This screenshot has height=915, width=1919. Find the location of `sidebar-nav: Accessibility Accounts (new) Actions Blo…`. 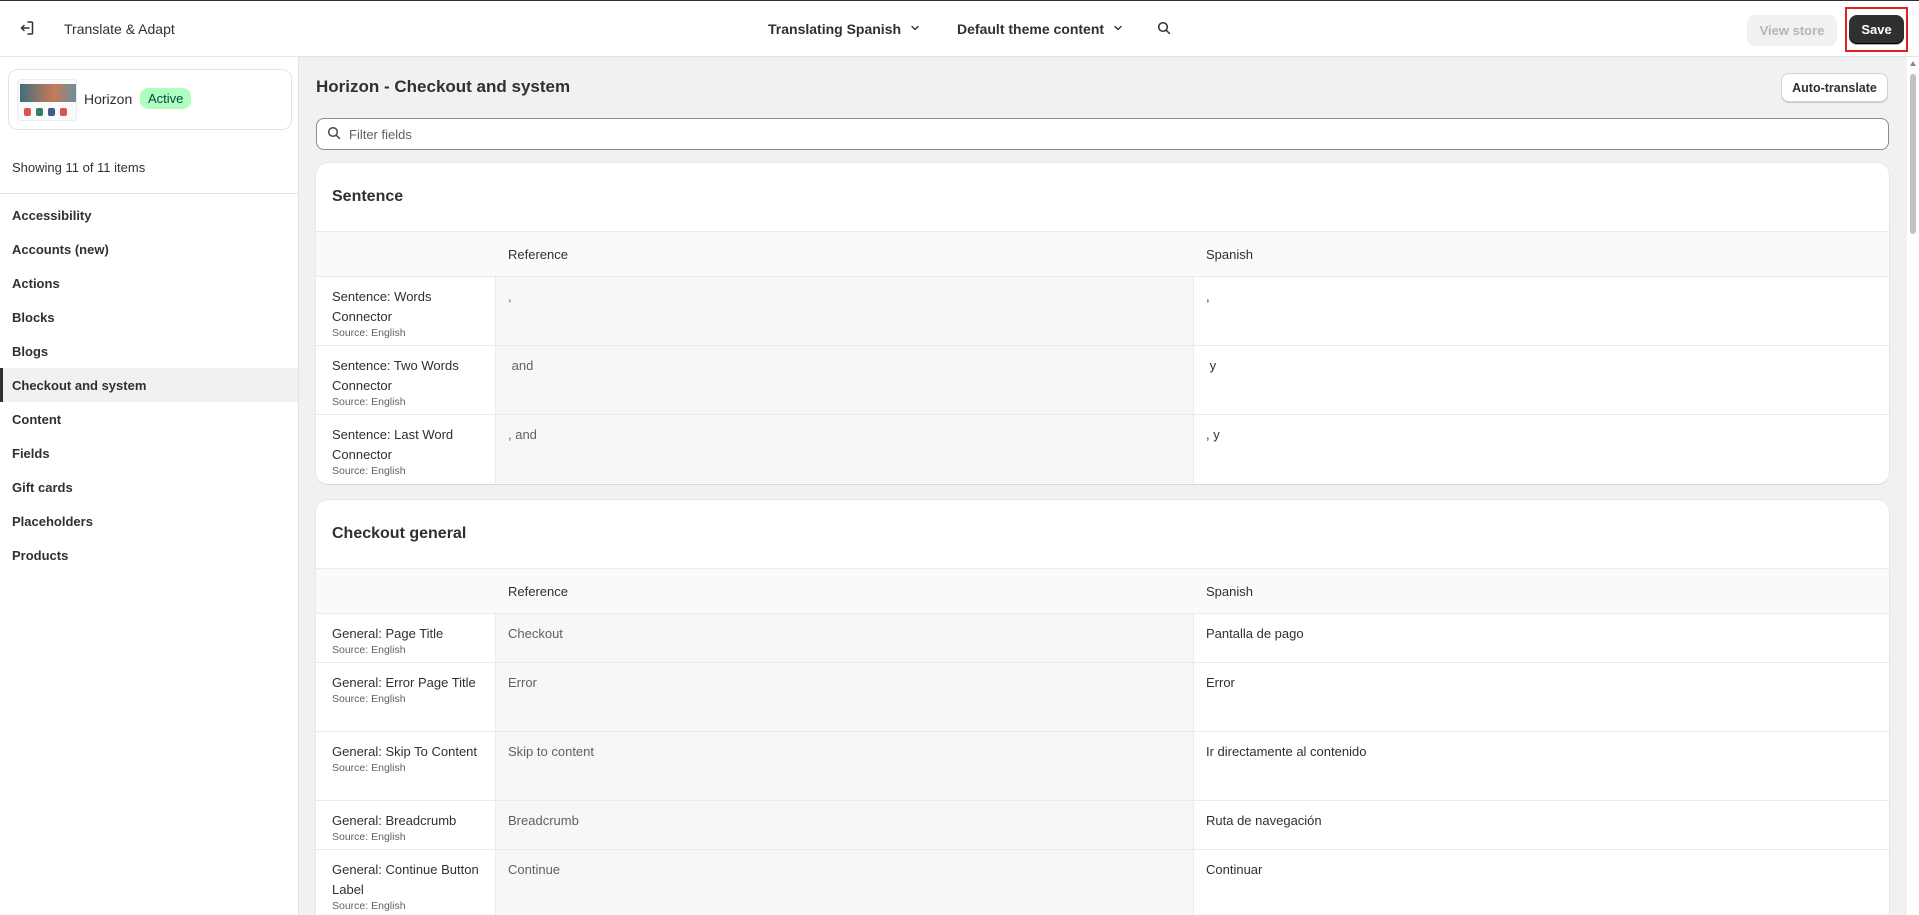

sidebar-nav: Accessibility Accounts (new) Actions Blo… is located at coordinates (149, 385).